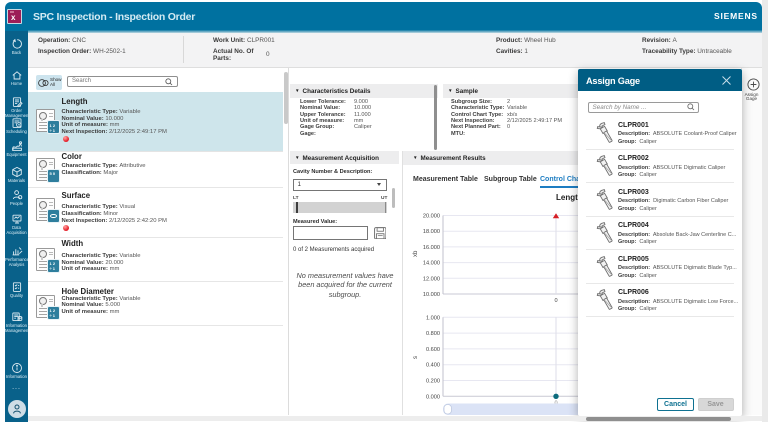 This screenshot has height=422, width=768. What do you see at coordinates (433, 318) in the screenshot?
I see `svg-text: 1.000` at bounding box center [433, 318].